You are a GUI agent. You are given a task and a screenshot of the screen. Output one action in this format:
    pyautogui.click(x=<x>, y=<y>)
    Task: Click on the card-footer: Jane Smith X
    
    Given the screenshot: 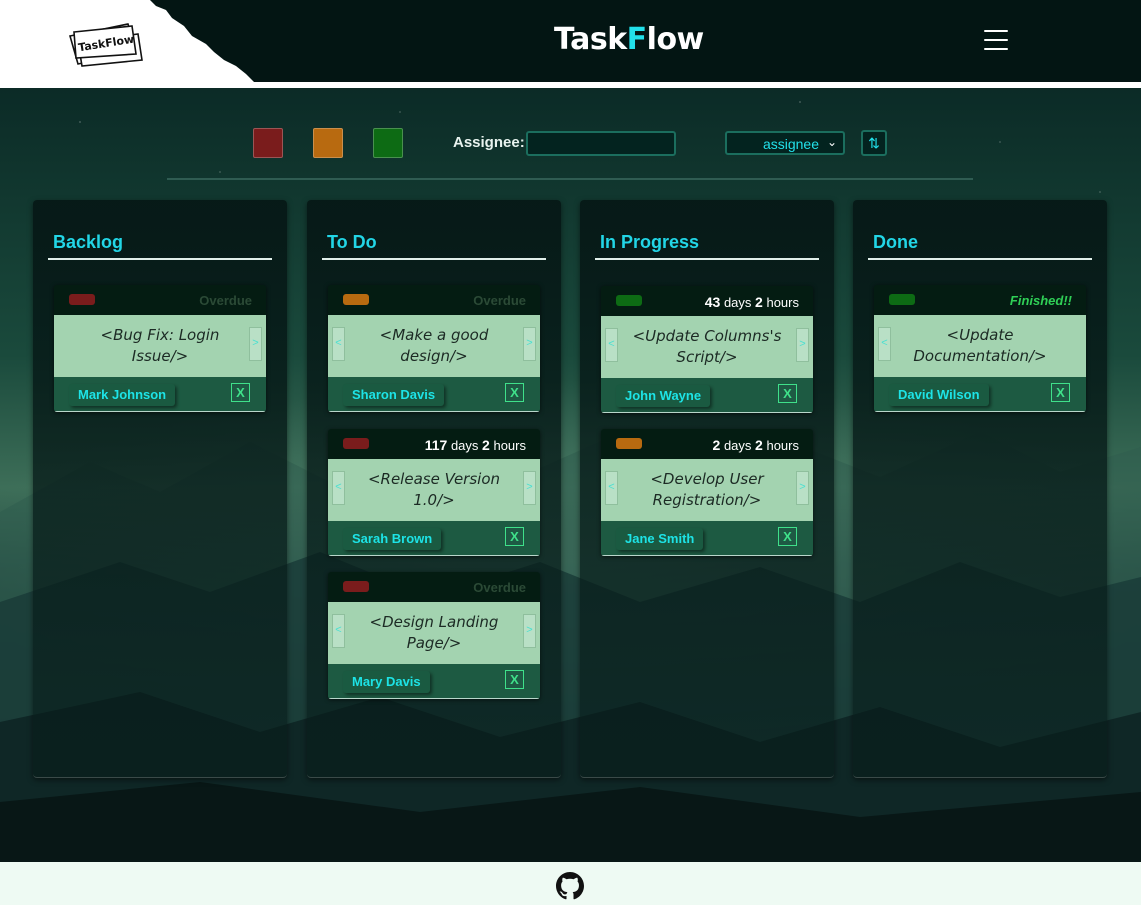 What is the action you would take?
    pyautogui.click(x=707, y=538)
    